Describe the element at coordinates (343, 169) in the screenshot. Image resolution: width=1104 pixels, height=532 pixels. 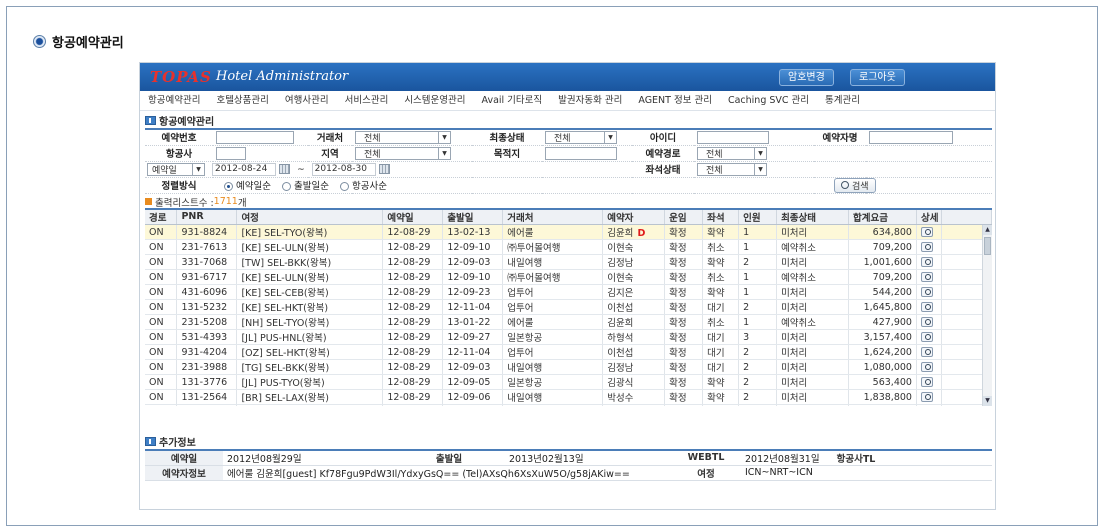
I see `date-to-input: 2012-08-30` at that location.